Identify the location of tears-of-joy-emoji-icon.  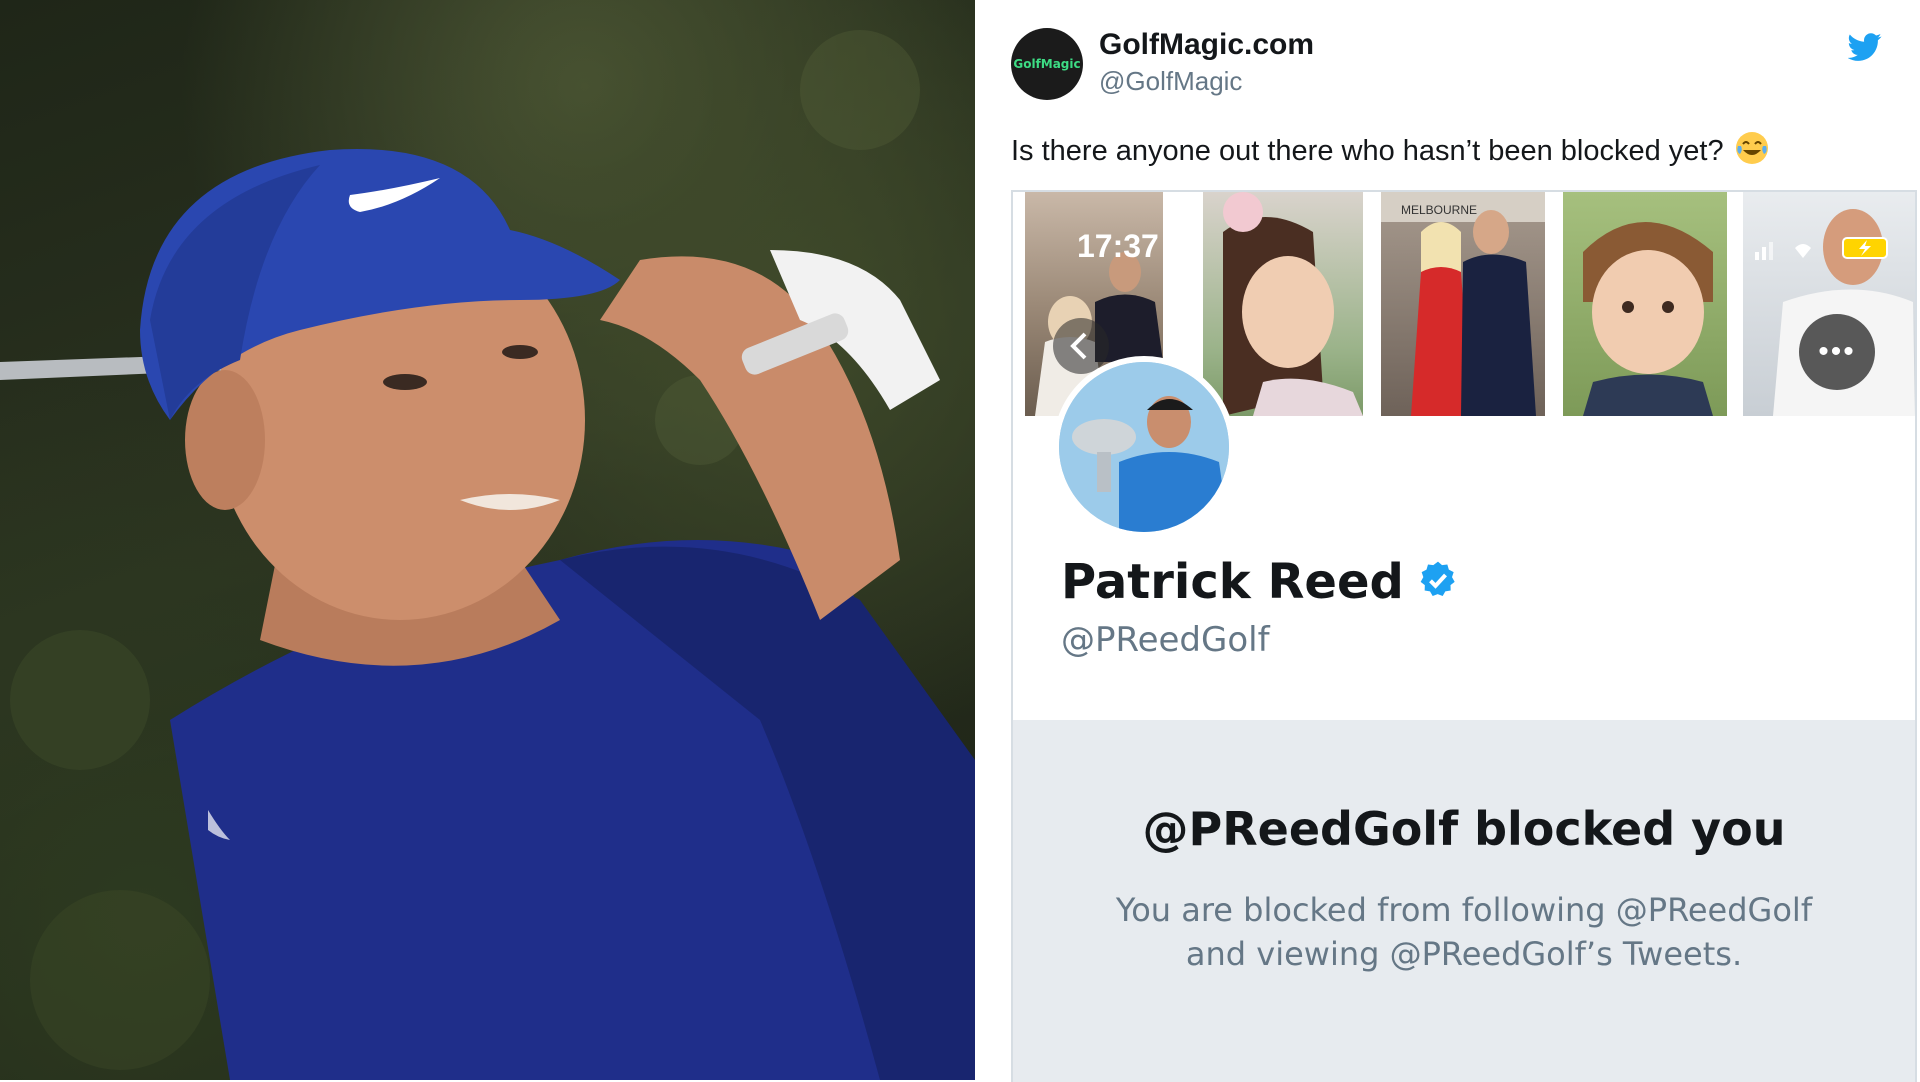
(1751, 148).